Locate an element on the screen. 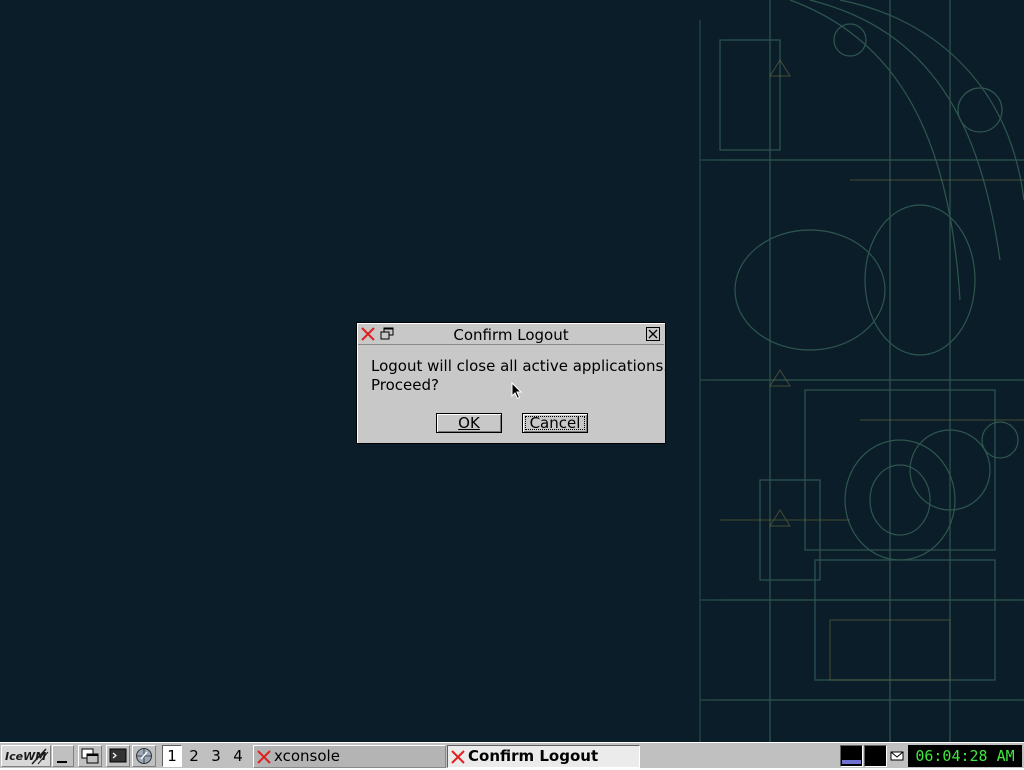 This screenshot has height=770, width=1024. terminal-launcher is located at coordinates (118, 756).